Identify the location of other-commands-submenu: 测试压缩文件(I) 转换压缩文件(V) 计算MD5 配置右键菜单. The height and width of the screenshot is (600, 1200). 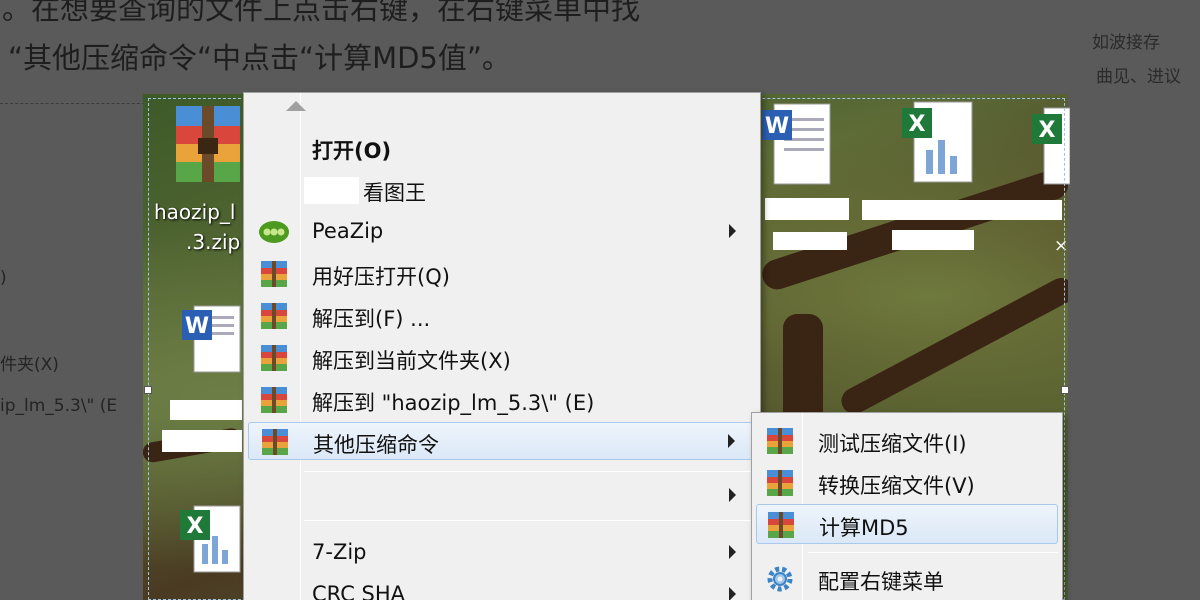
(907, 506).